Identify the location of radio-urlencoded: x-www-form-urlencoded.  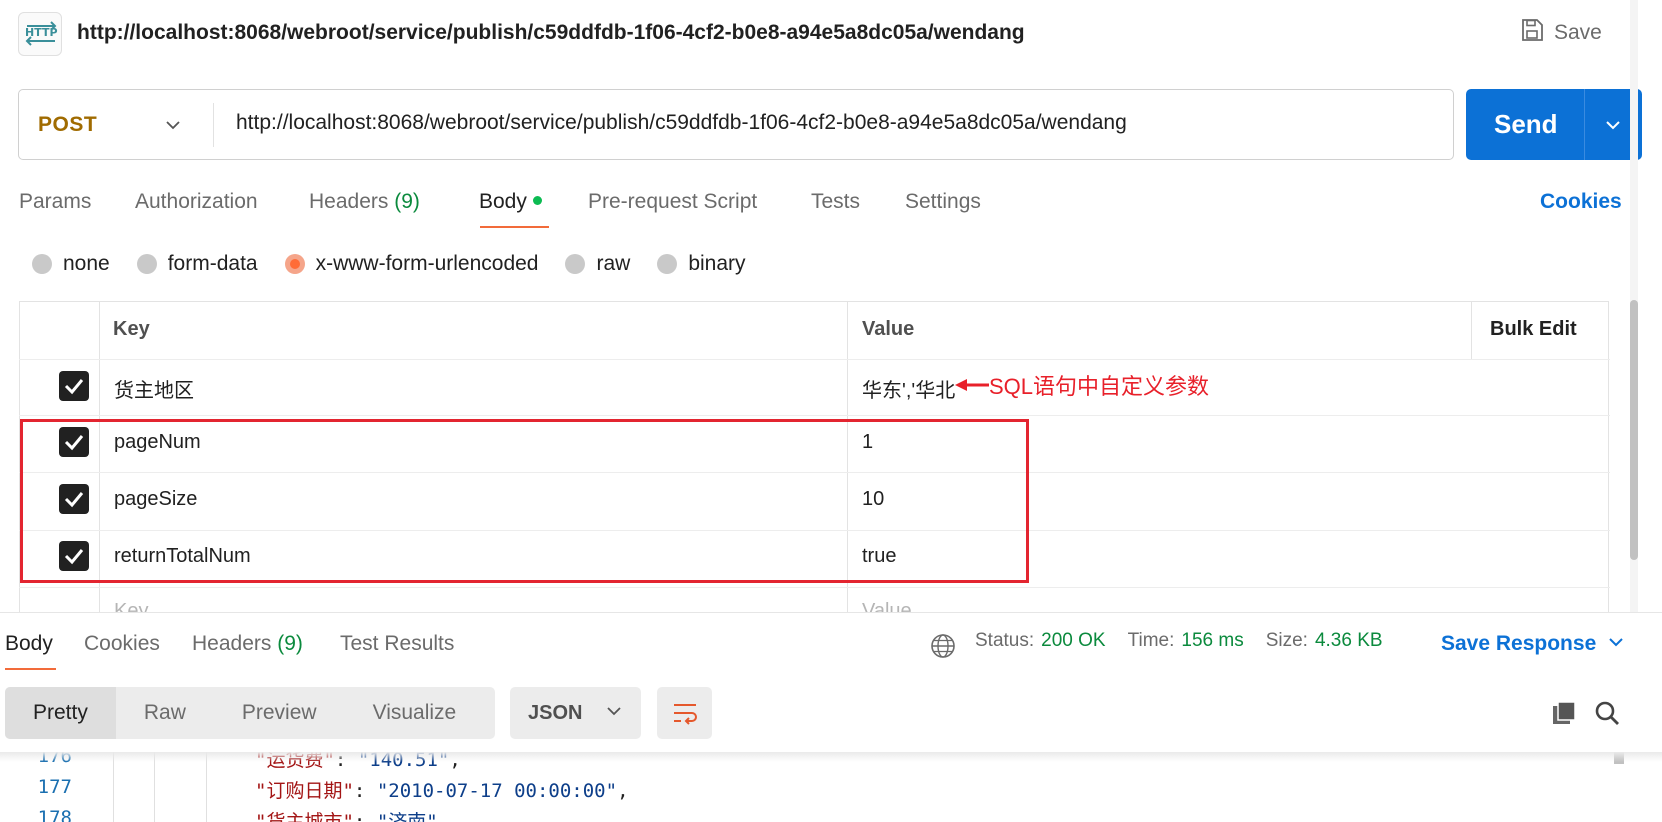
(411, 264).